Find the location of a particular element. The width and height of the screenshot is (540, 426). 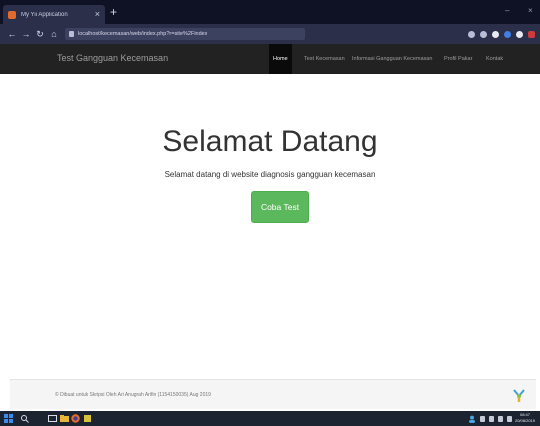

coba-test-button: Coba Test is located at coordinates (280, 207).